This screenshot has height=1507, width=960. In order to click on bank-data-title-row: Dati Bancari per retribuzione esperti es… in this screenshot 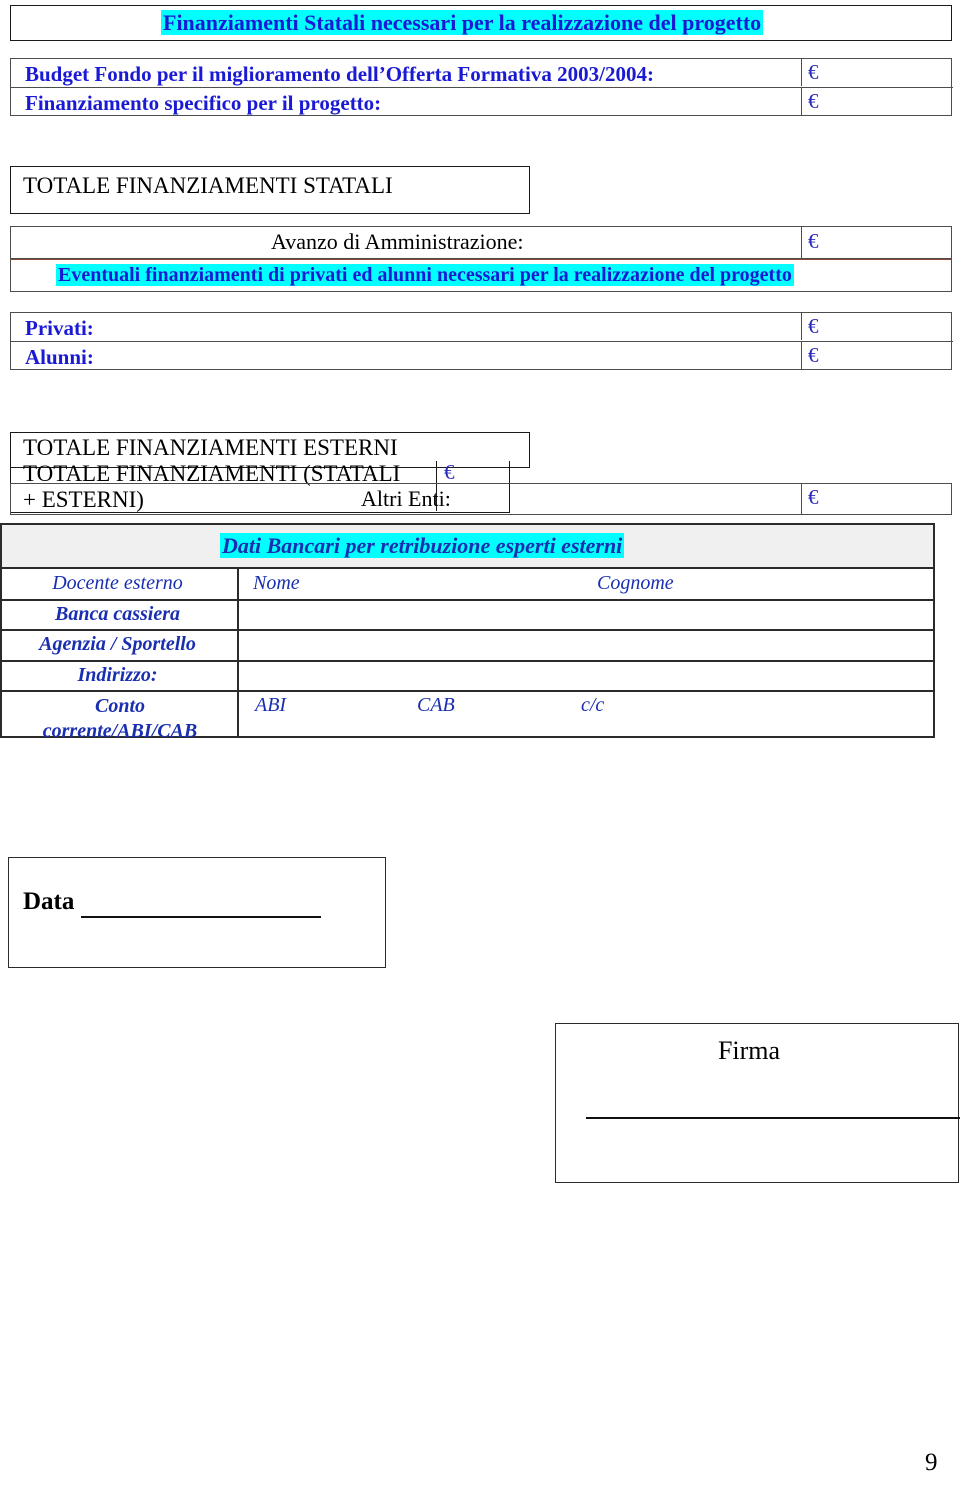, I will do `click(467, 547)`.